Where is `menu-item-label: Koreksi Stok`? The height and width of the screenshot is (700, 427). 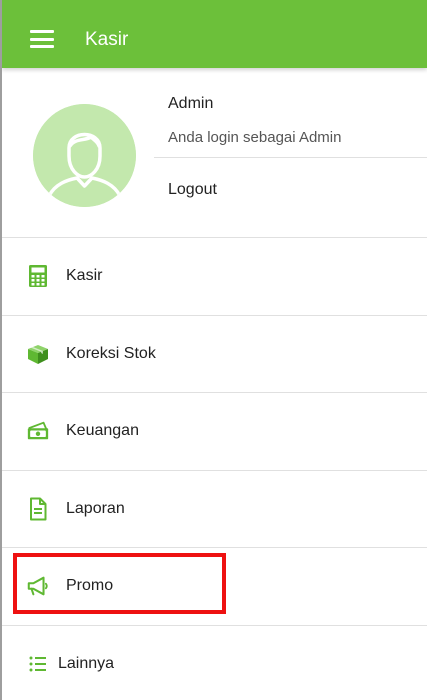 menu-item-label: Koreksi Stok is located at coordinates (111, 353).